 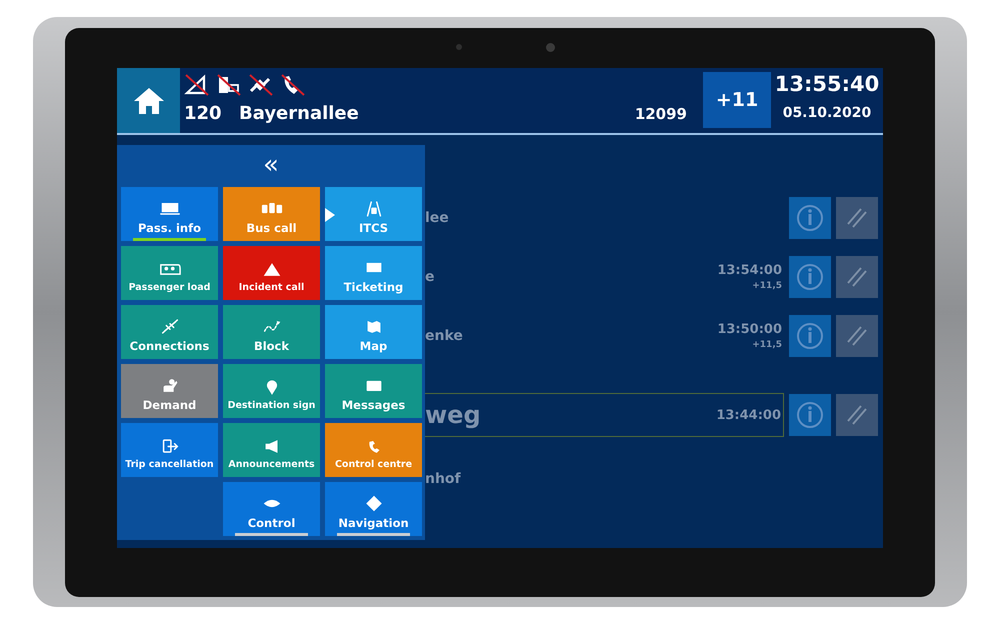 I want to click on menu-tile: Connections, so click(x=169, y=332).